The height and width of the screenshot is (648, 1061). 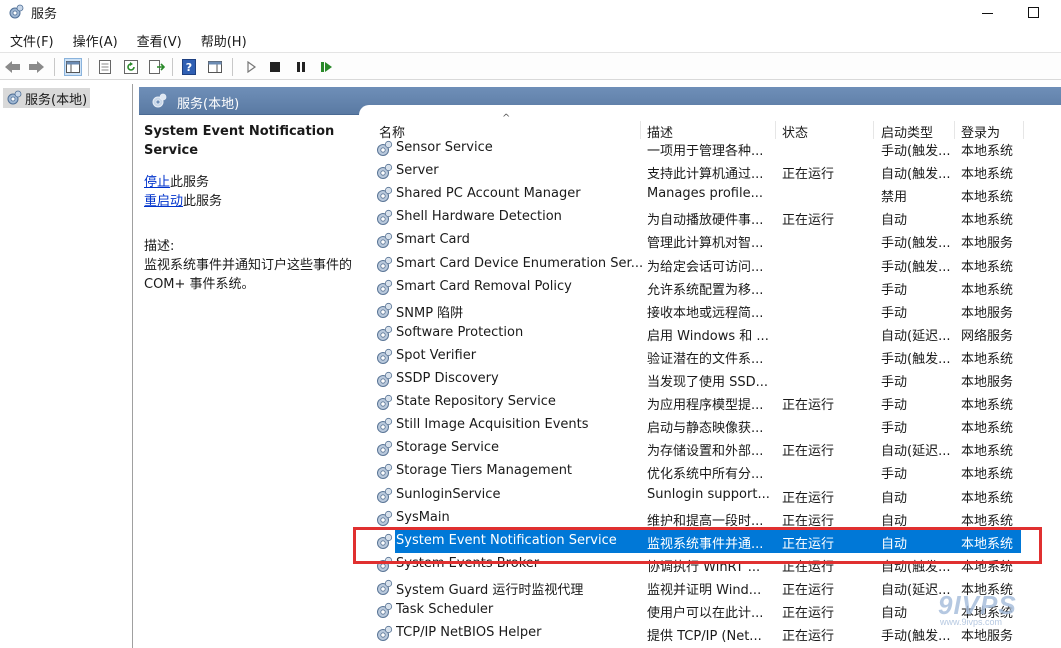 What do you see at coordinates (31, 39) in the screenshot?
I see `menu-file: 文件(F)` at bounding box center [31, 39].